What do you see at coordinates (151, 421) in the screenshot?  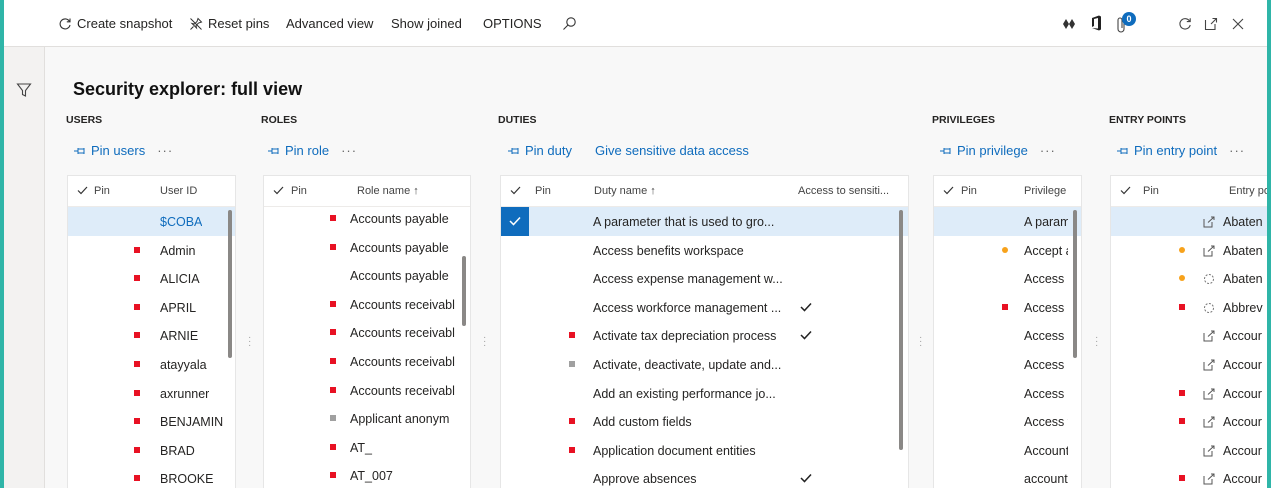 I see `table-row: BENJAMIN` at bounding box center [151, 421].